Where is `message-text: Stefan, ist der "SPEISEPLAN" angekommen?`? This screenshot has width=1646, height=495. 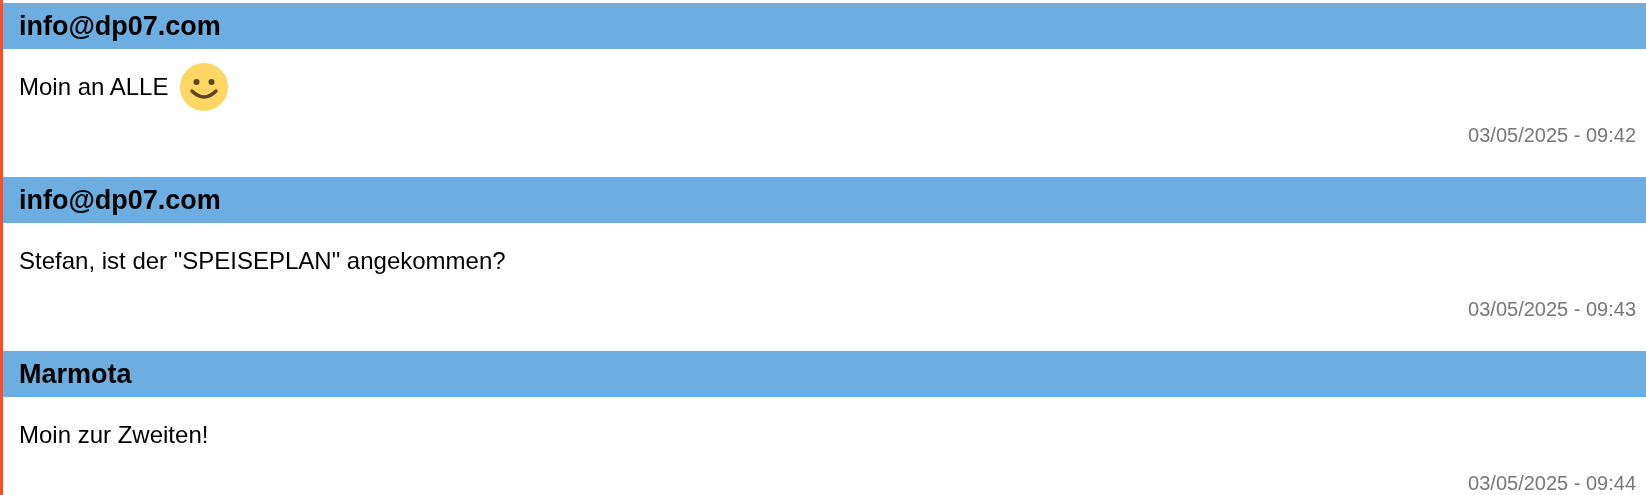 message-text: Stefan, ist der "SPEISEPLAN" angekommen? is located at coordinates (262, 261).